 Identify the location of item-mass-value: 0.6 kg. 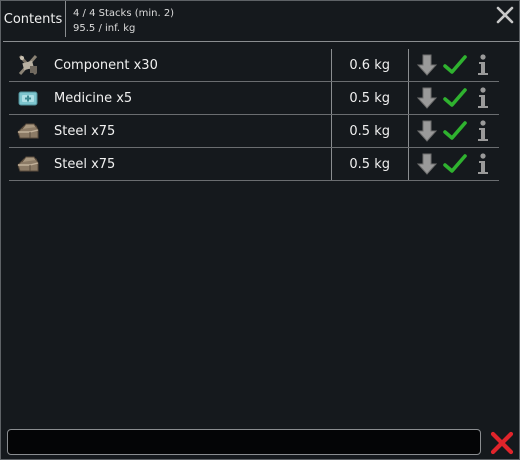
(369, 65).